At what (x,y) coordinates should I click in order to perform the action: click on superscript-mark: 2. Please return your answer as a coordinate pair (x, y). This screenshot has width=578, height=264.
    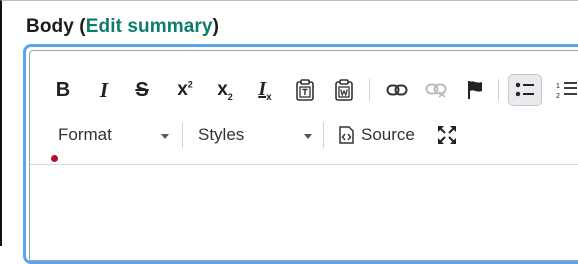
    Looking at the image, I should click on (190, 84).